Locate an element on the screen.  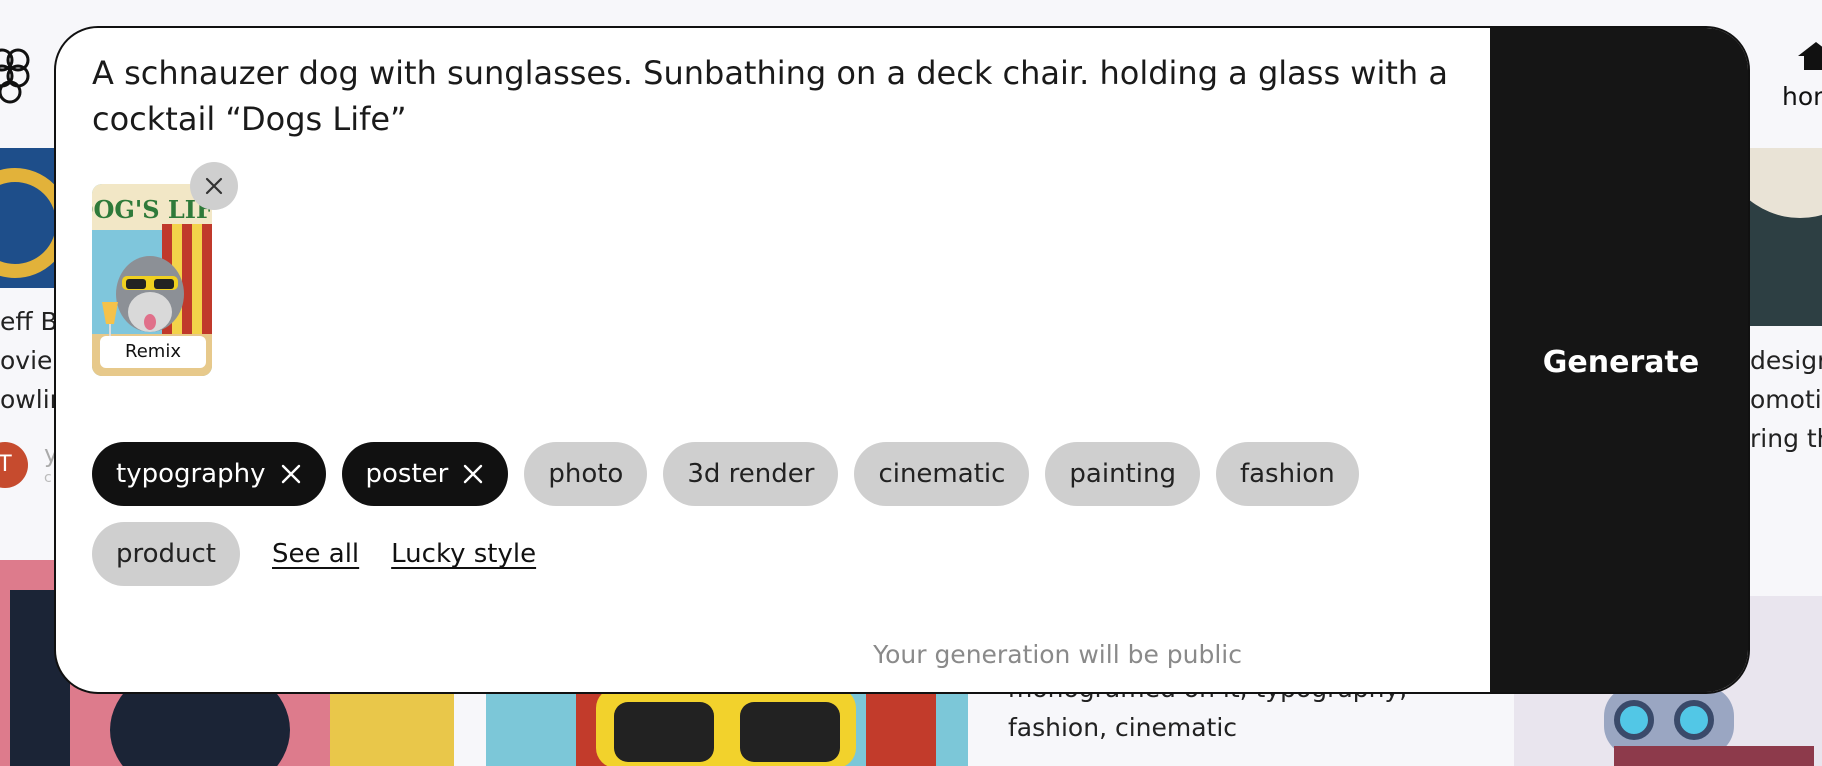
lucky-style-link: Lucky style is located at coordinates (463, 554).